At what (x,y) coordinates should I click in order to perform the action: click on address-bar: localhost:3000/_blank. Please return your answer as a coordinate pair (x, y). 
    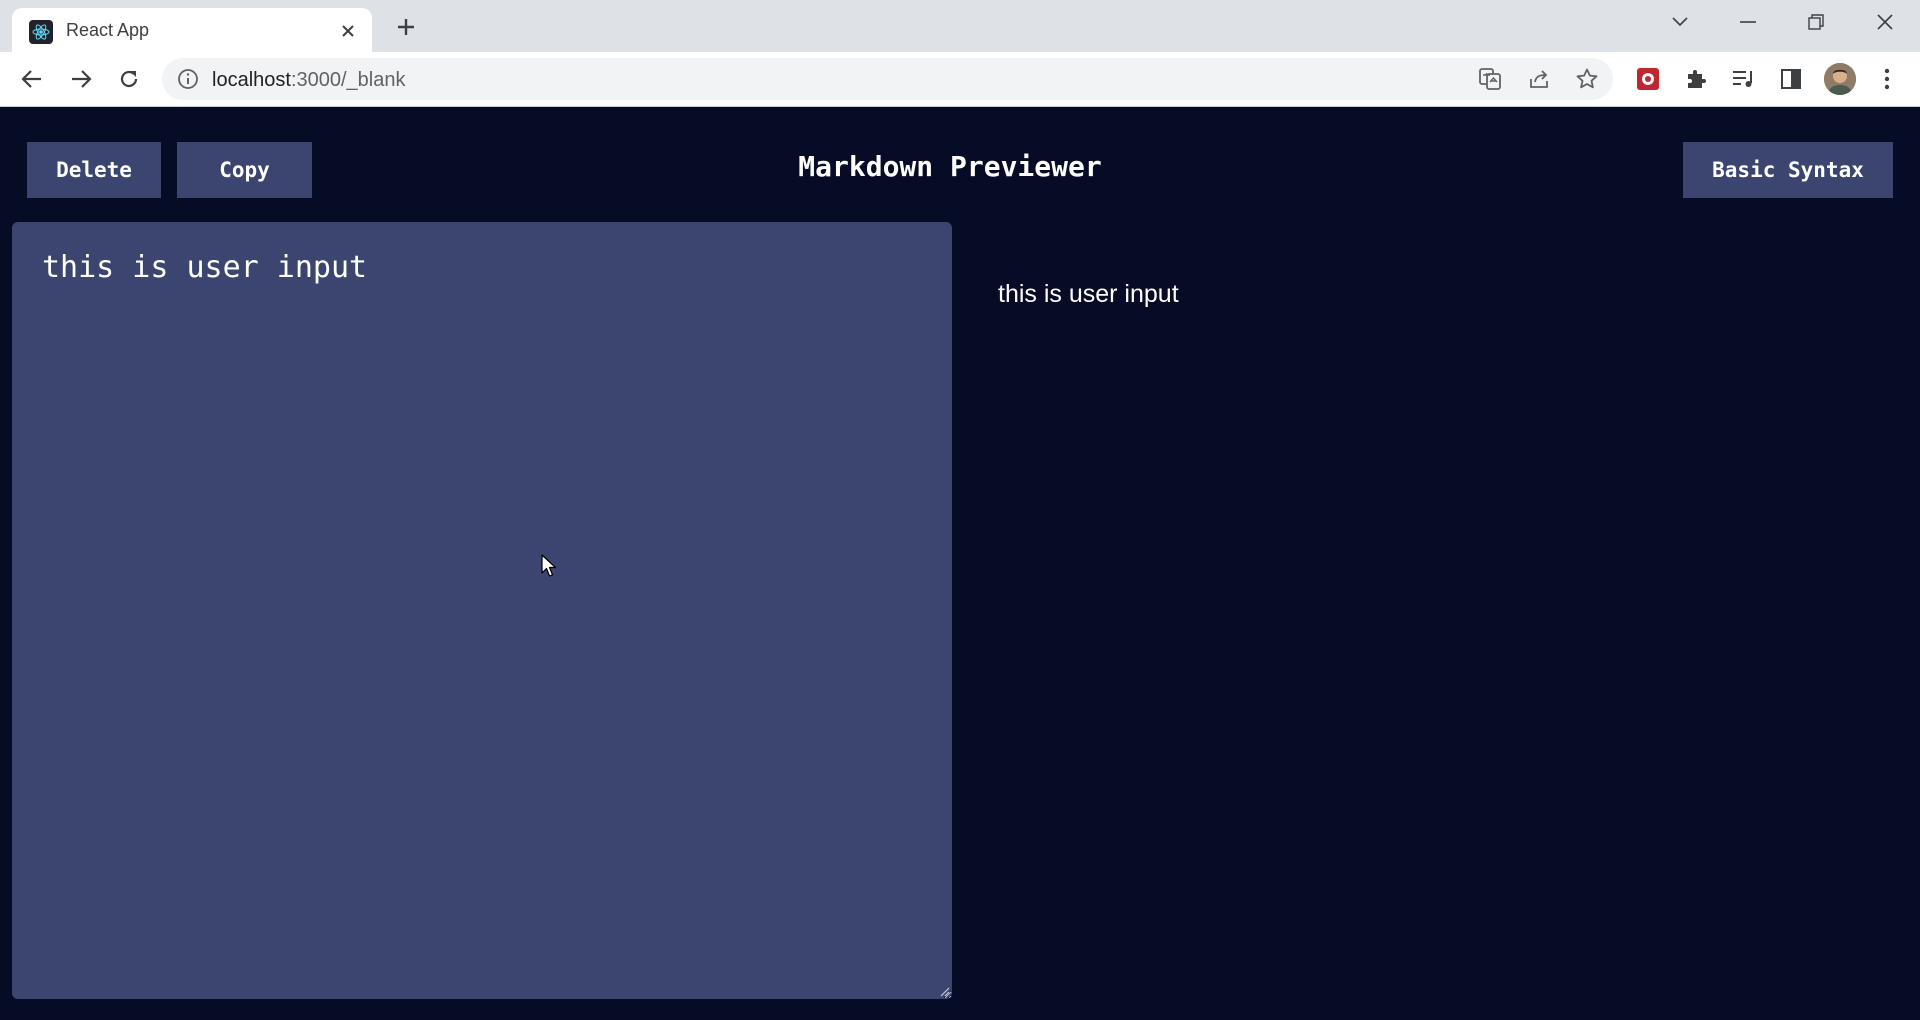
    Looking at the image, I should click on (887, 79).